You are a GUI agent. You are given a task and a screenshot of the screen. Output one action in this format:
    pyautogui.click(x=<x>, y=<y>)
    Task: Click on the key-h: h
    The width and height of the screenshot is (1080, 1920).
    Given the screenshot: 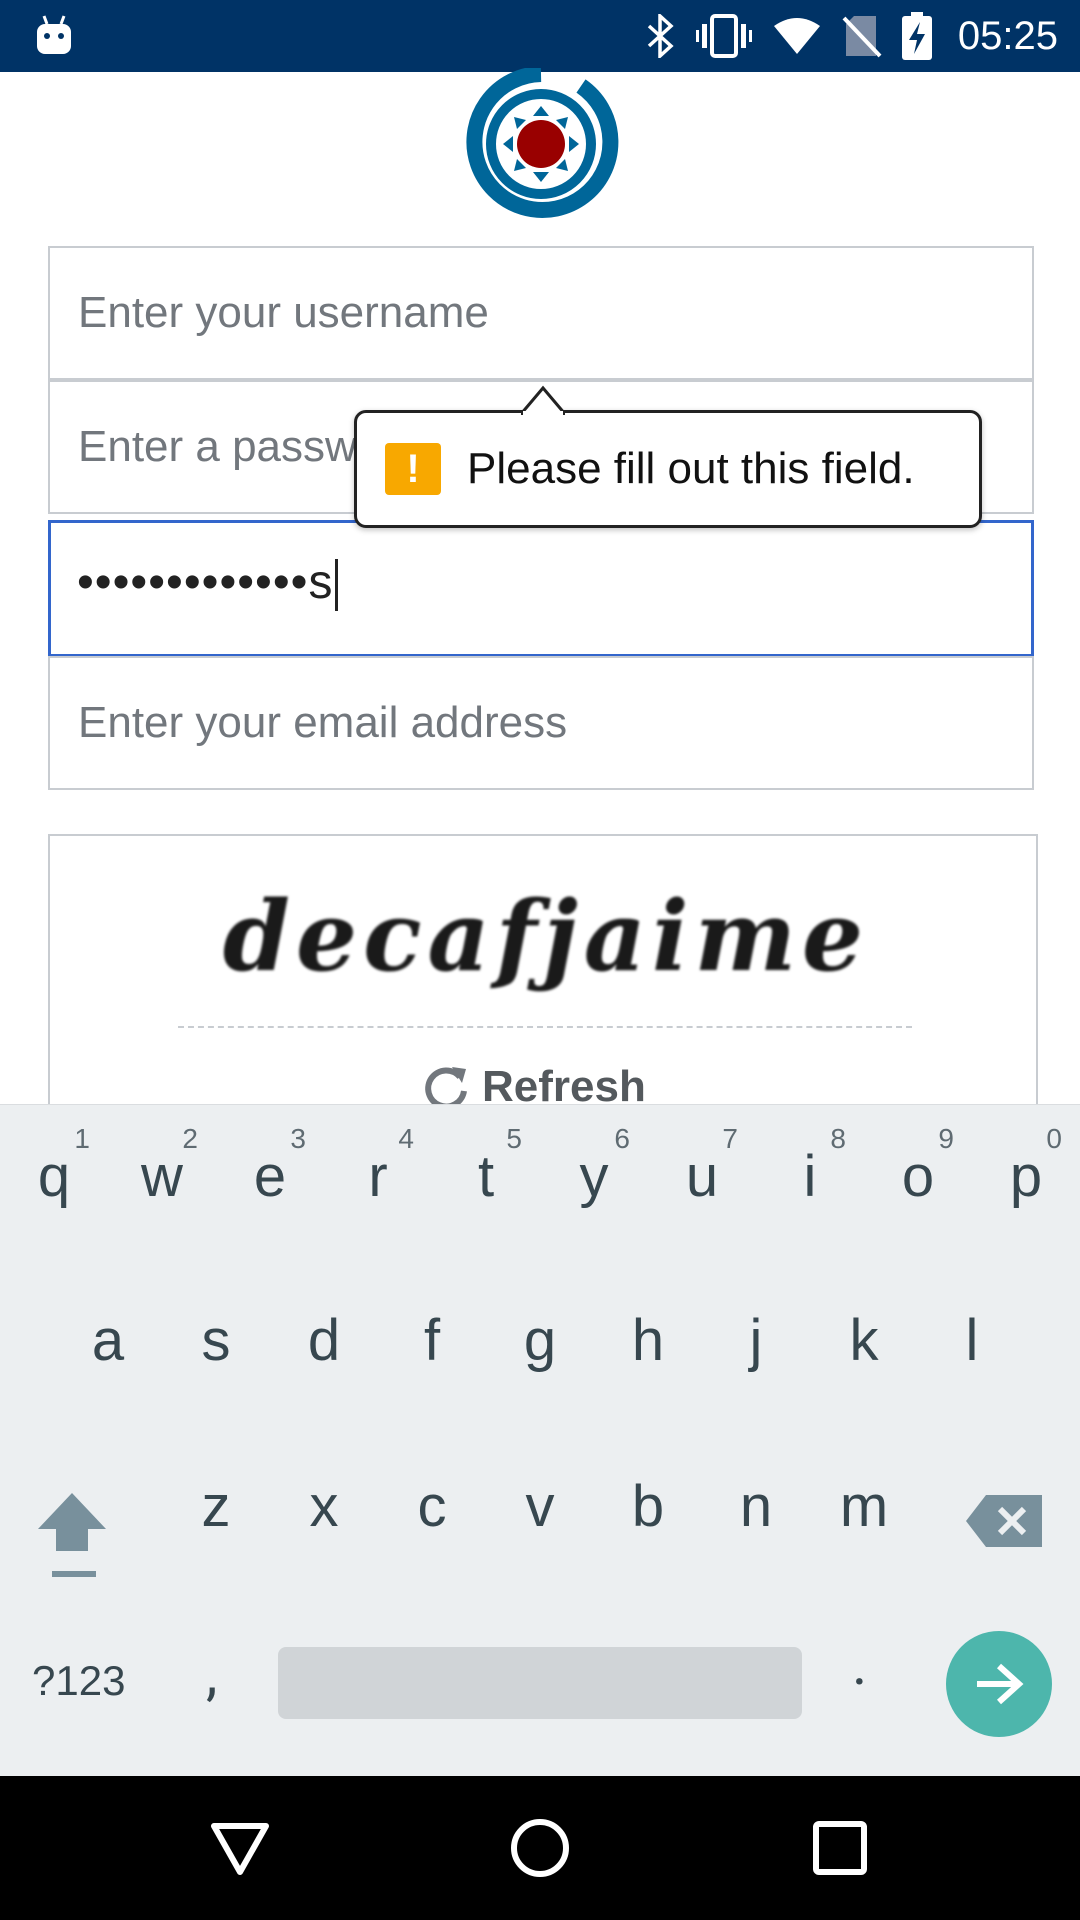 What is the action you would take?
    pyautogui.click(x=648, y=1339)
    